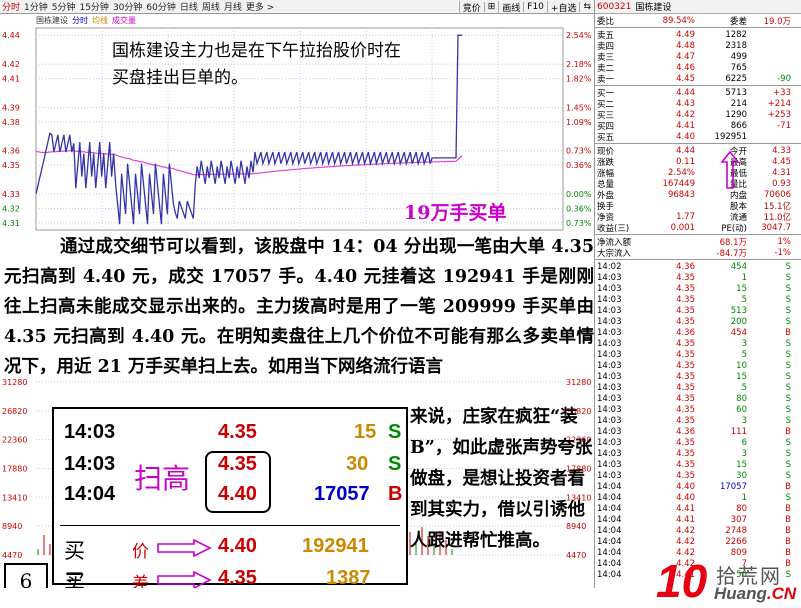  Describe the element at coordinates (14, 411) in the screenshot. I see `volume-tick: 26820` at that location.